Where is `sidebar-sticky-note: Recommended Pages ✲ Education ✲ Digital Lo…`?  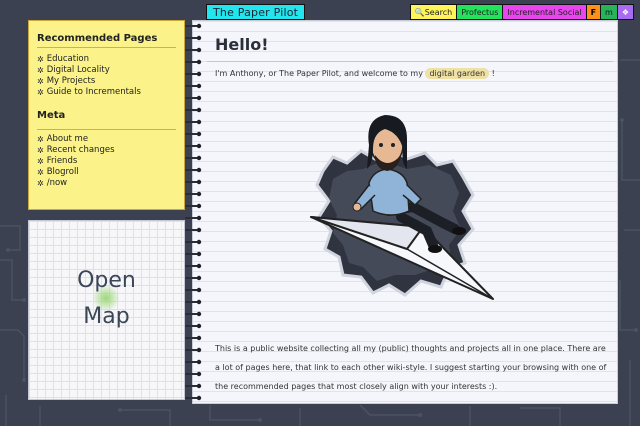
sidebar-sticky-note: Recommended Pages ✲ Education ✲ Digital Lo… is located at coordinates (106, 115).